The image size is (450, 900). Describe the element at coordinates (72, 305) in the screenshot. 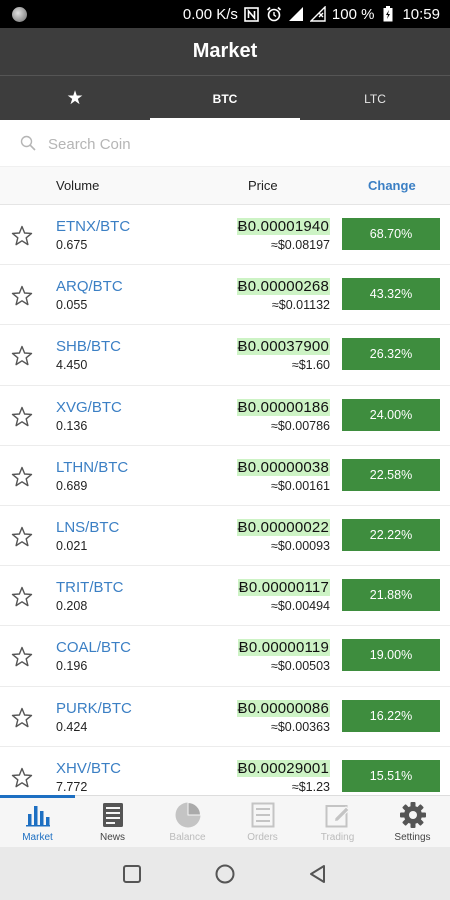

I see `volume-value: 0.055` at that location.